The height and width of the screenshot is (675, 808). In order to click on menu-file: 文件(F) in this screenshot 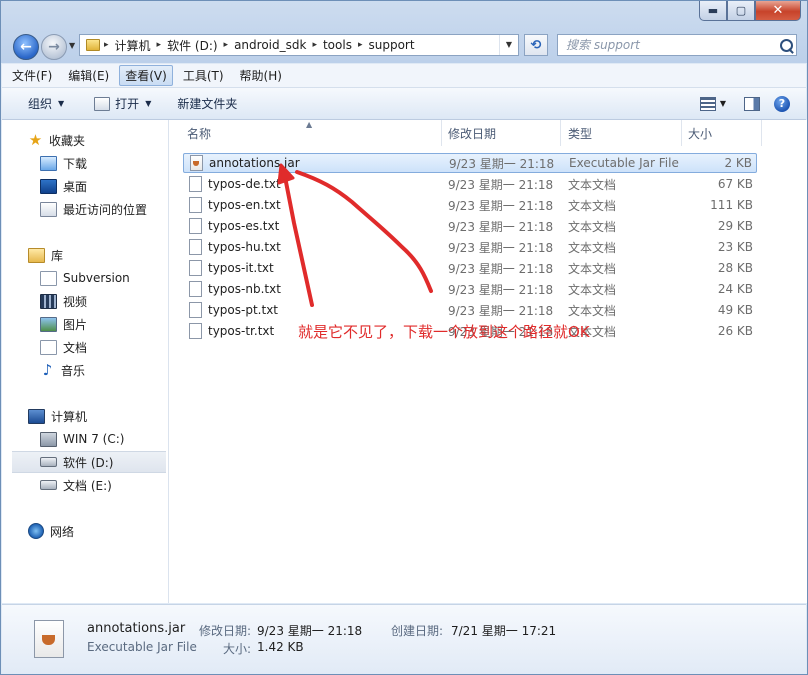, I will do `click(32, 75)`.